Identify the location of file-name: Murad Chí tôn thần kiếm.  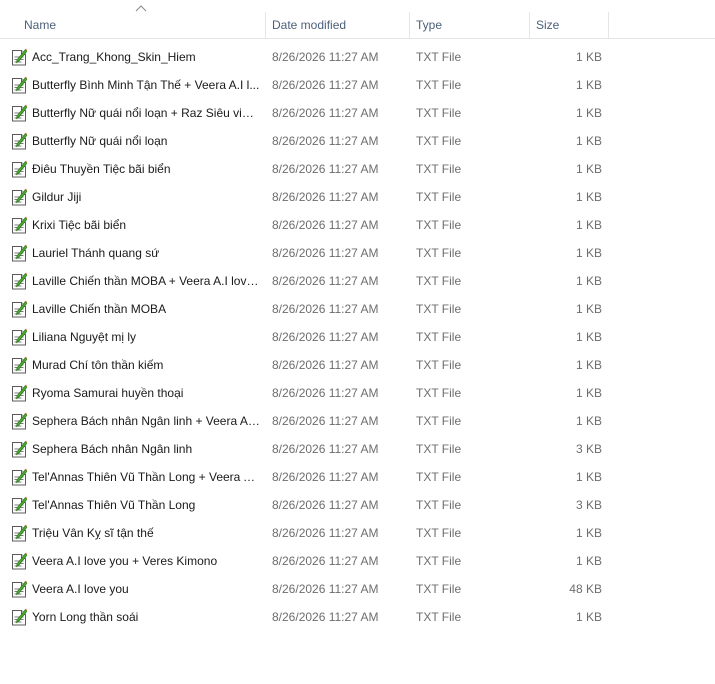
(98, 365).